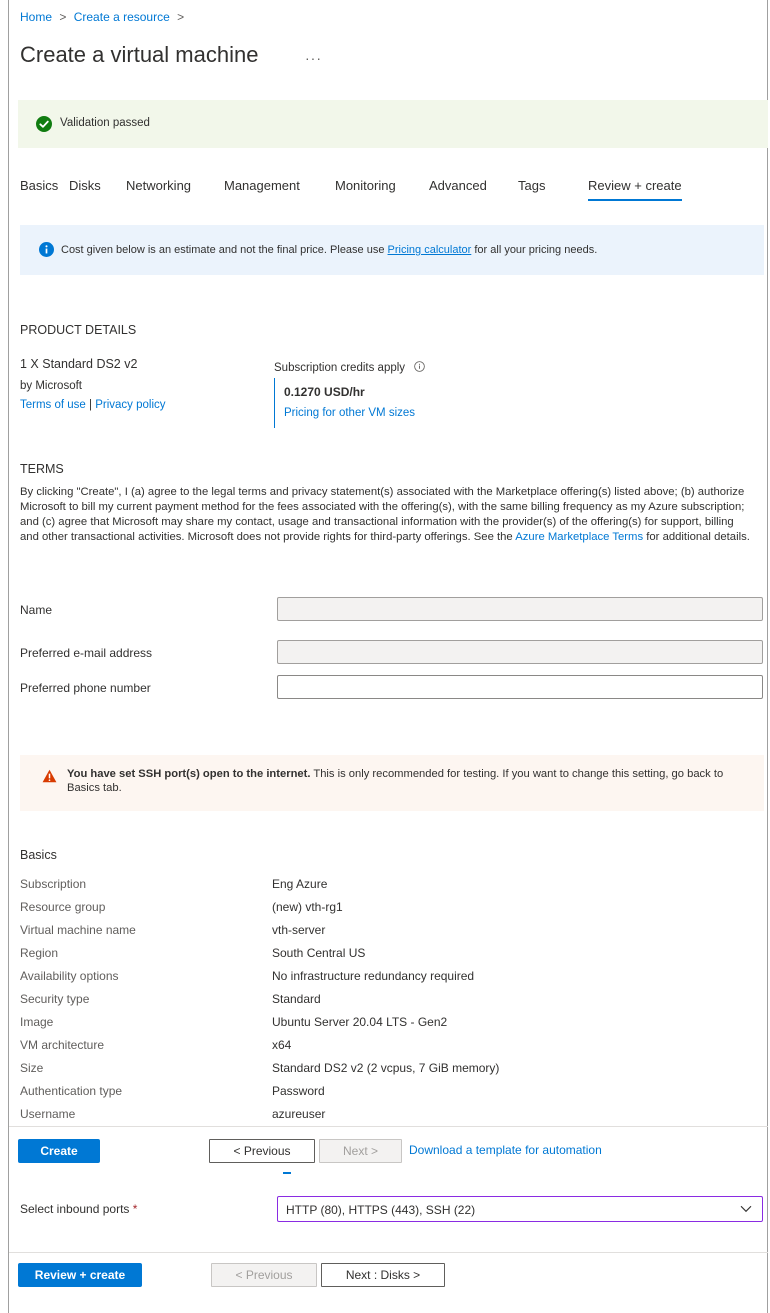 The height and width of the screenshot is (1313, 770). I want to click on price-accent-line, so click(274, 403).